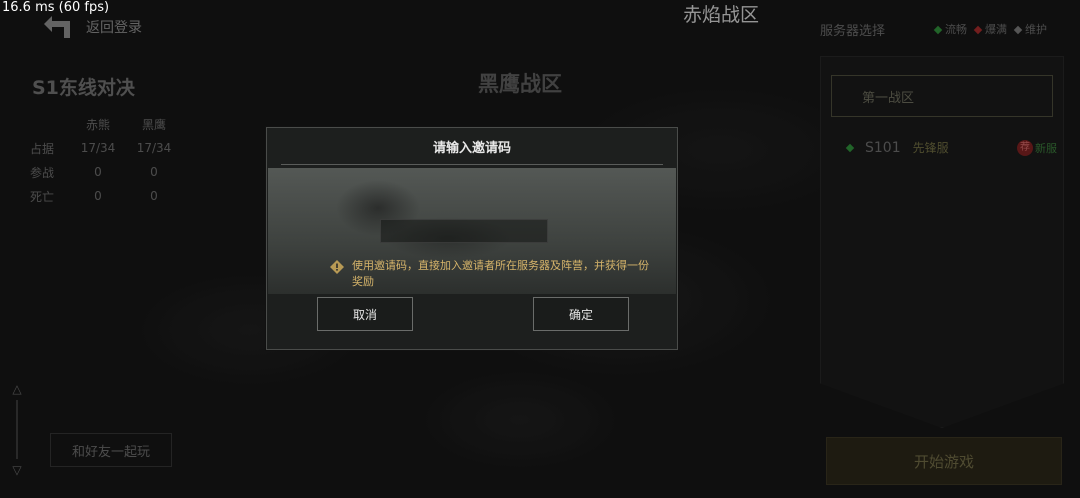 Image resolution: width=1080 pixels, height=498 pixels. I want to click on warning-icon, so click(337, 267).